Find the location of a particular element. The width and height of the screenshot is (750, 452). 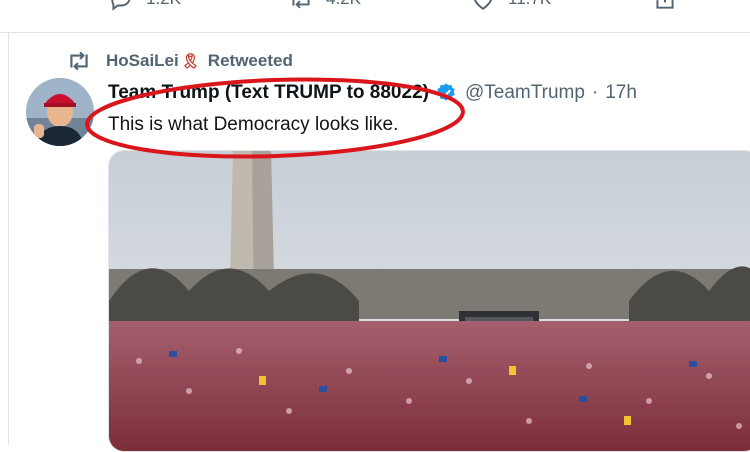

retweeted-label: Retweeted is located at coordinates (250, 60).